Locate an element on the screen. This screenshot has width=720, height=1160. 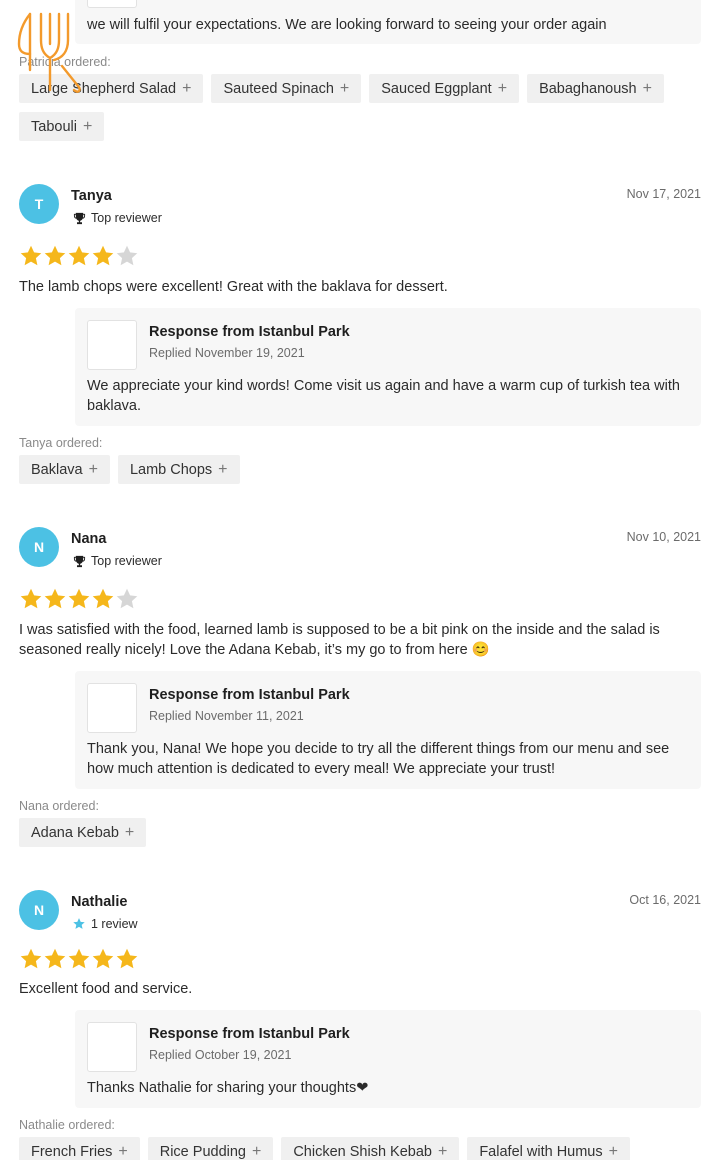
ordered-item-chip: French Fries + is located at coordinates (79, 1148).